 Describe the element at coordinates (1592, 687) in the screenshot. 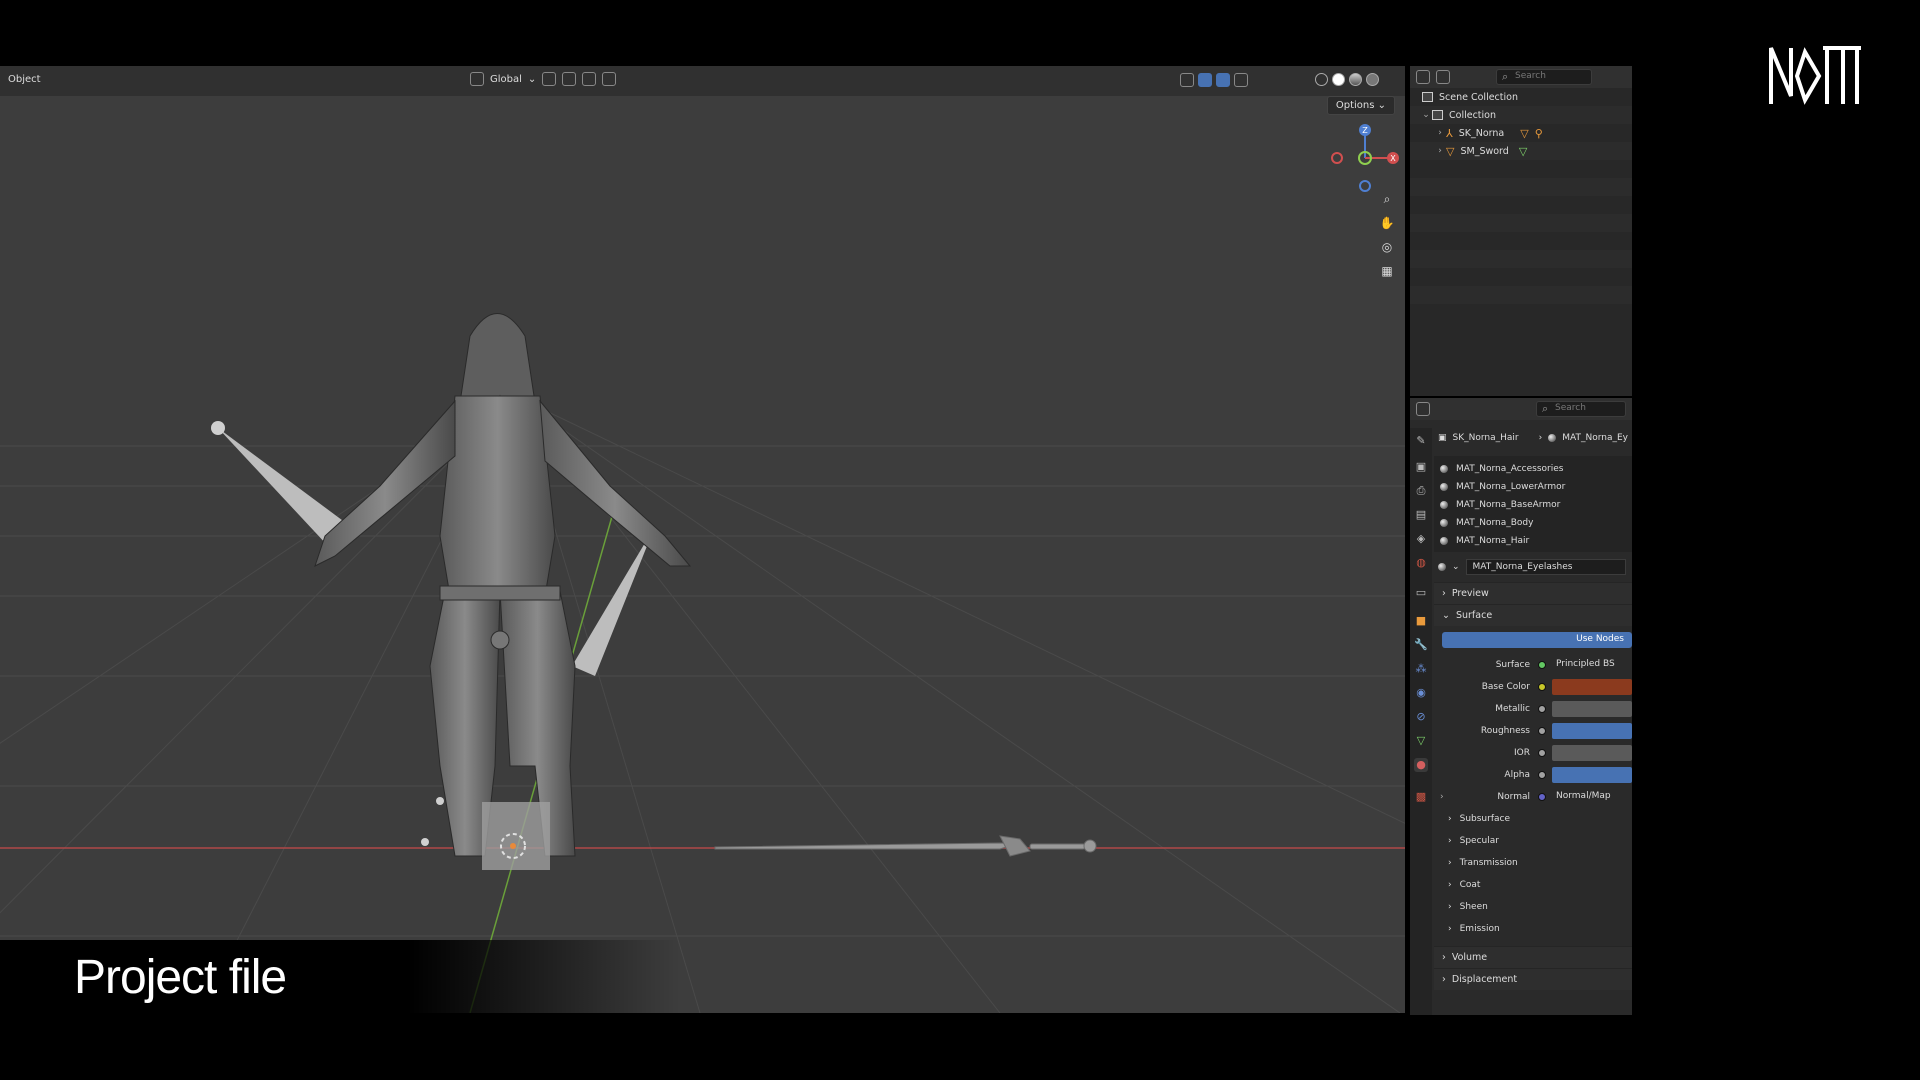

I see `base-color-swatch` at that location.